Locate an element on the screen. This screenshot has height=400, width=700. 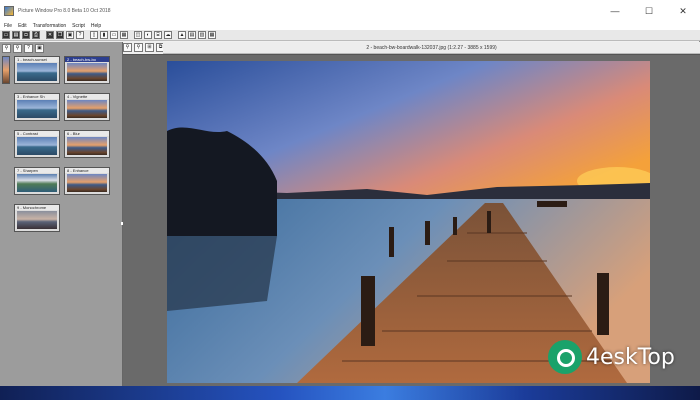
toolbar-print-icon: ⎙ is located at coordinates (36, 35).